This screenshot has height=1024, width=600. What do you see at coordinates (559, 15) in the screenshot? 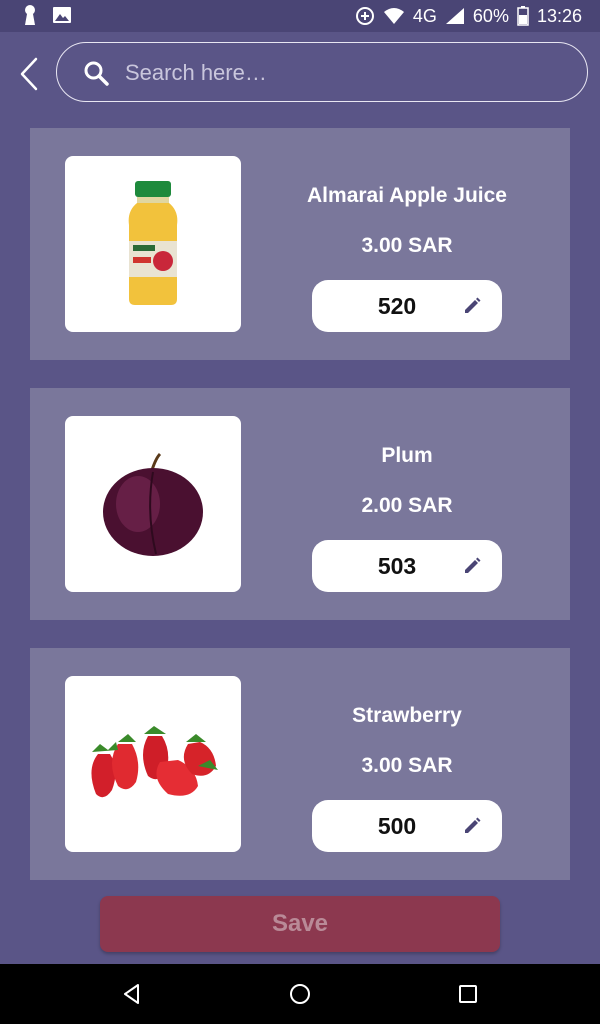
I see `clock: 13:26` at bounding box center [559, 15].